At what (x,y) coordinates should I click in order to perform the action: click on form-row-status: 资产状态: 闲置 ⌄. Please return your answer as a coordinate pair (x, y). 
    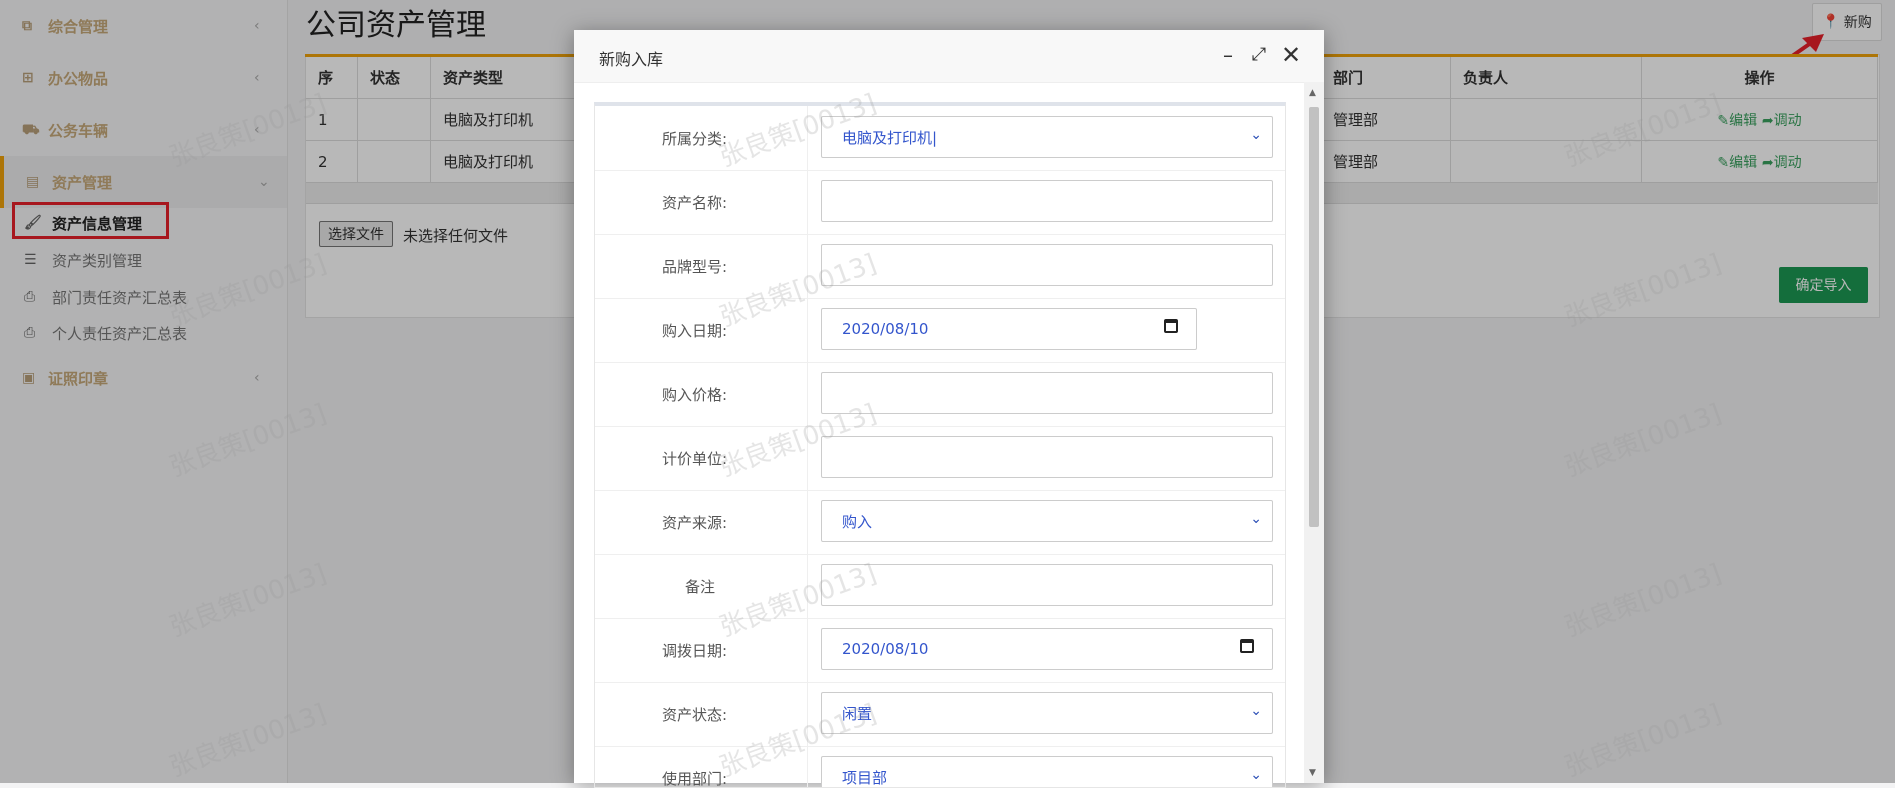
    Looking at the image, I should click on (940, 714).